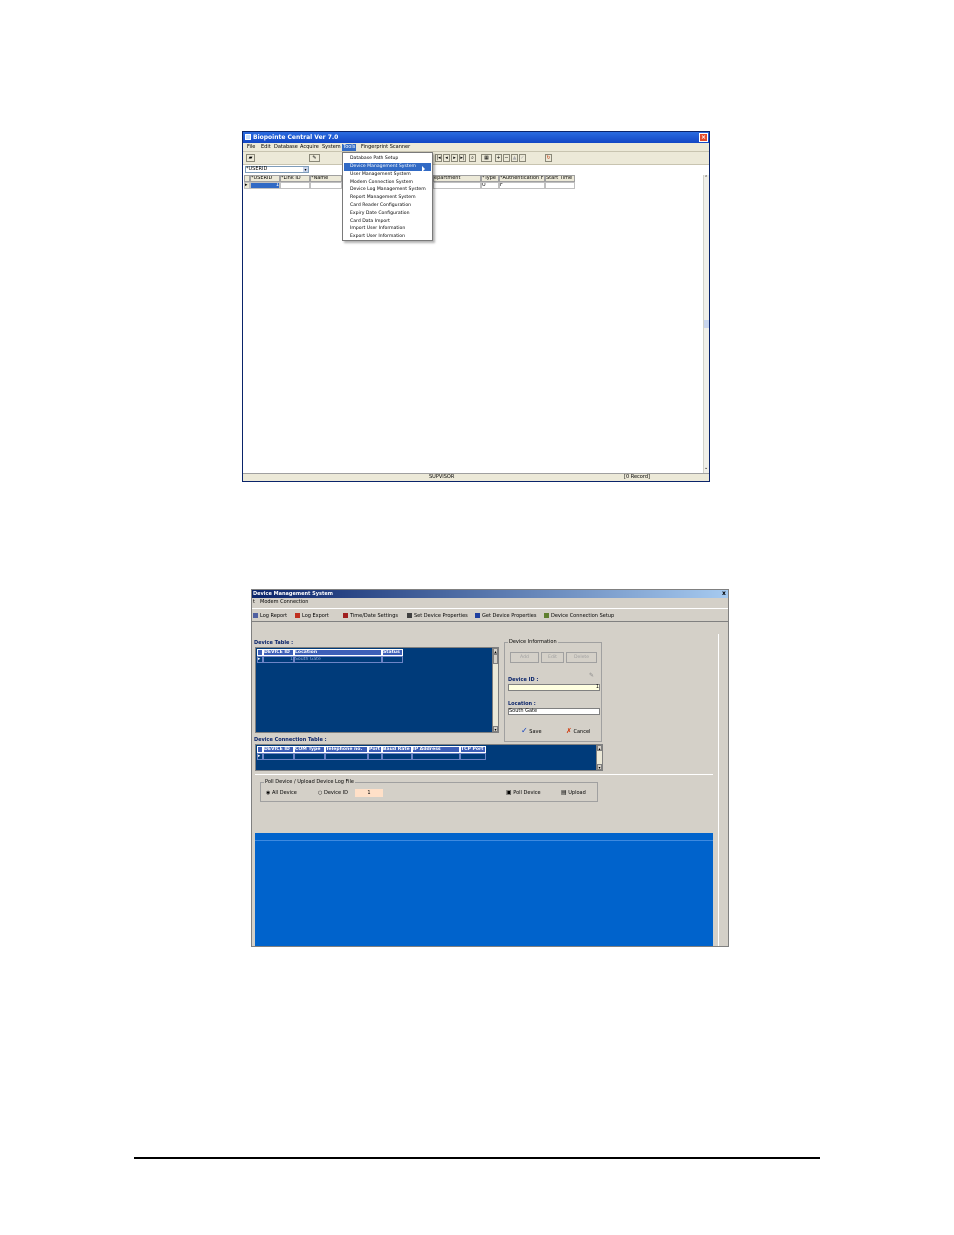 Image resolution: width=954 pixels, height=1235 pixels. What do you see at coordinates (446, 158) in the screenshot?
I see `prev-record-icon: ◂` at bounding box center [446, 158].